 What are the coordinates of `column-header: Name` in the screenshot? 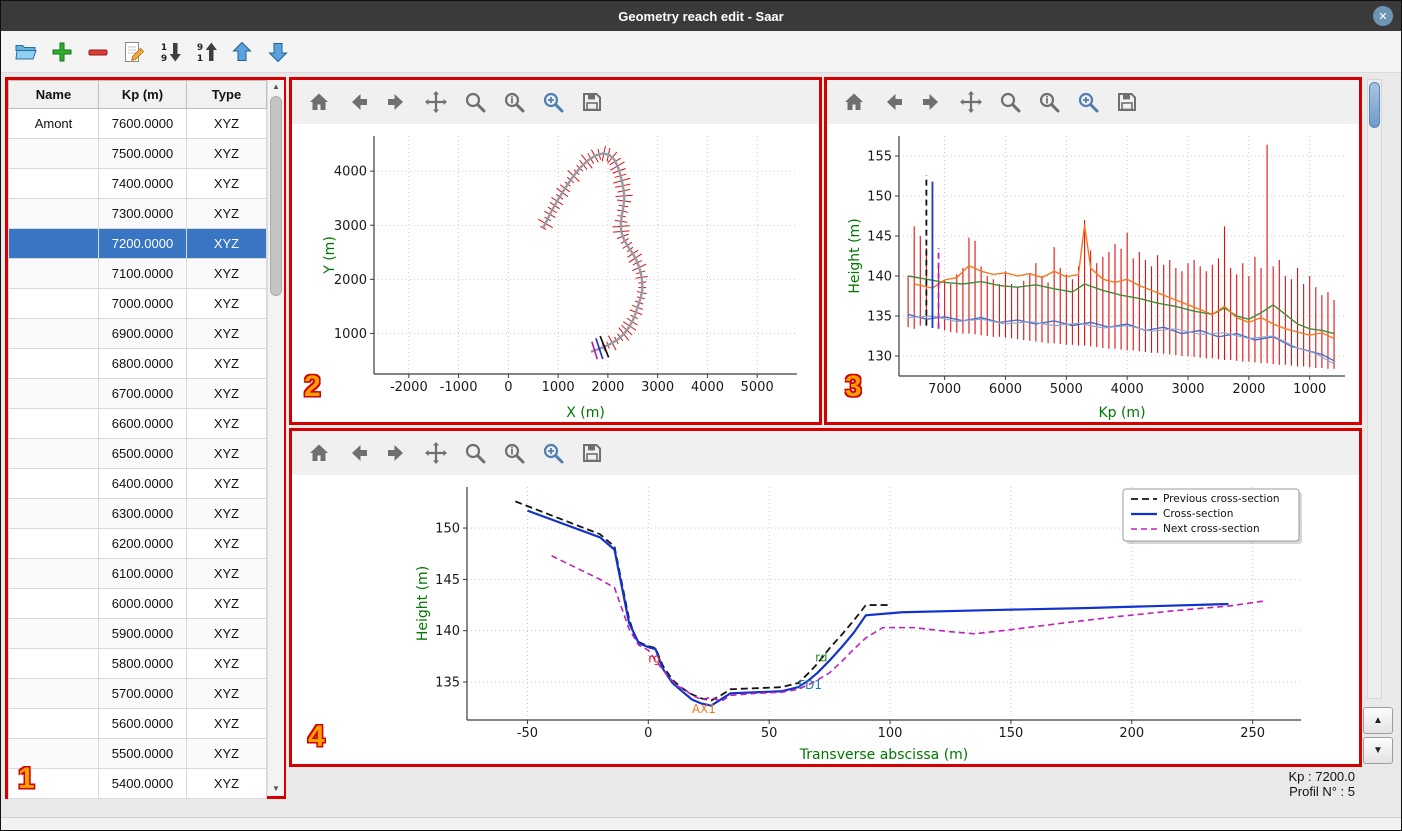 It's located at (53, 94).